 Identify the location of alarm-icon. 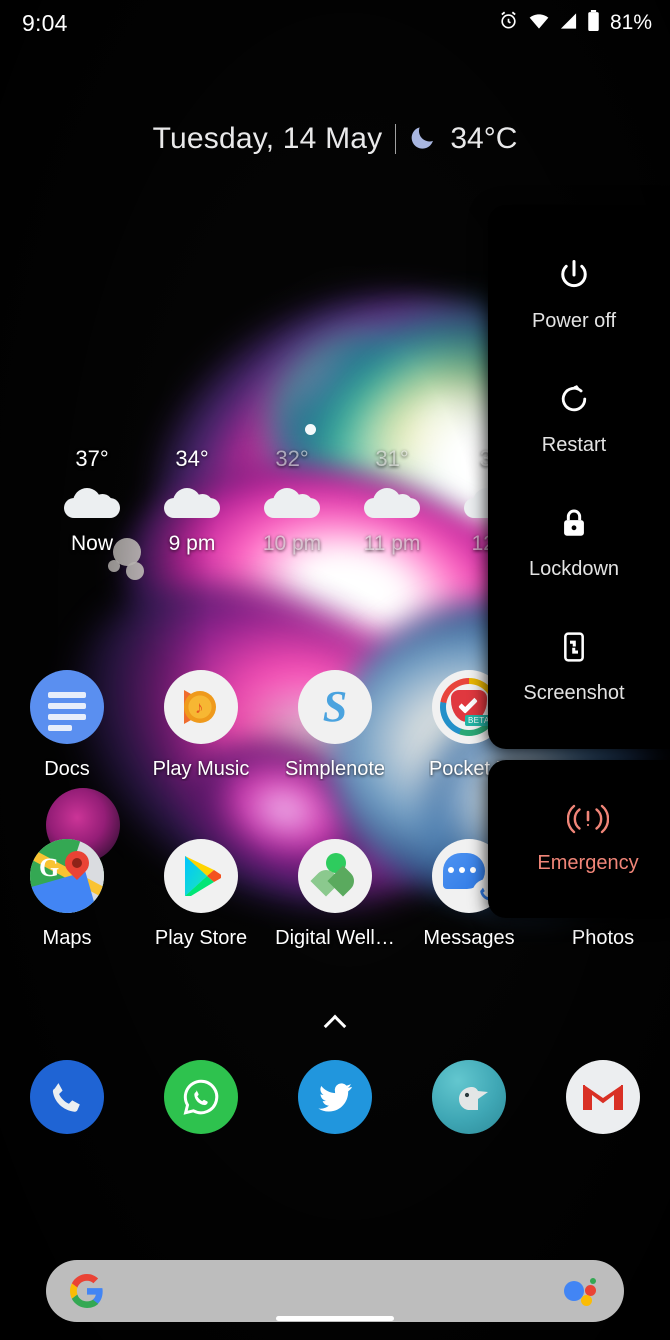
(508, 23).